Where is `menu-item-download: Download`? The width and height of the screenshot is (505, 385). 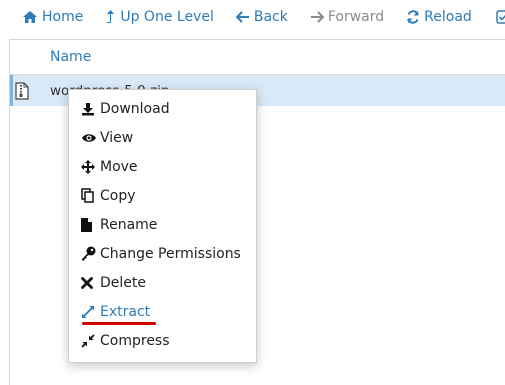
menu-item-download: Download is located at coordinates (162, 108).